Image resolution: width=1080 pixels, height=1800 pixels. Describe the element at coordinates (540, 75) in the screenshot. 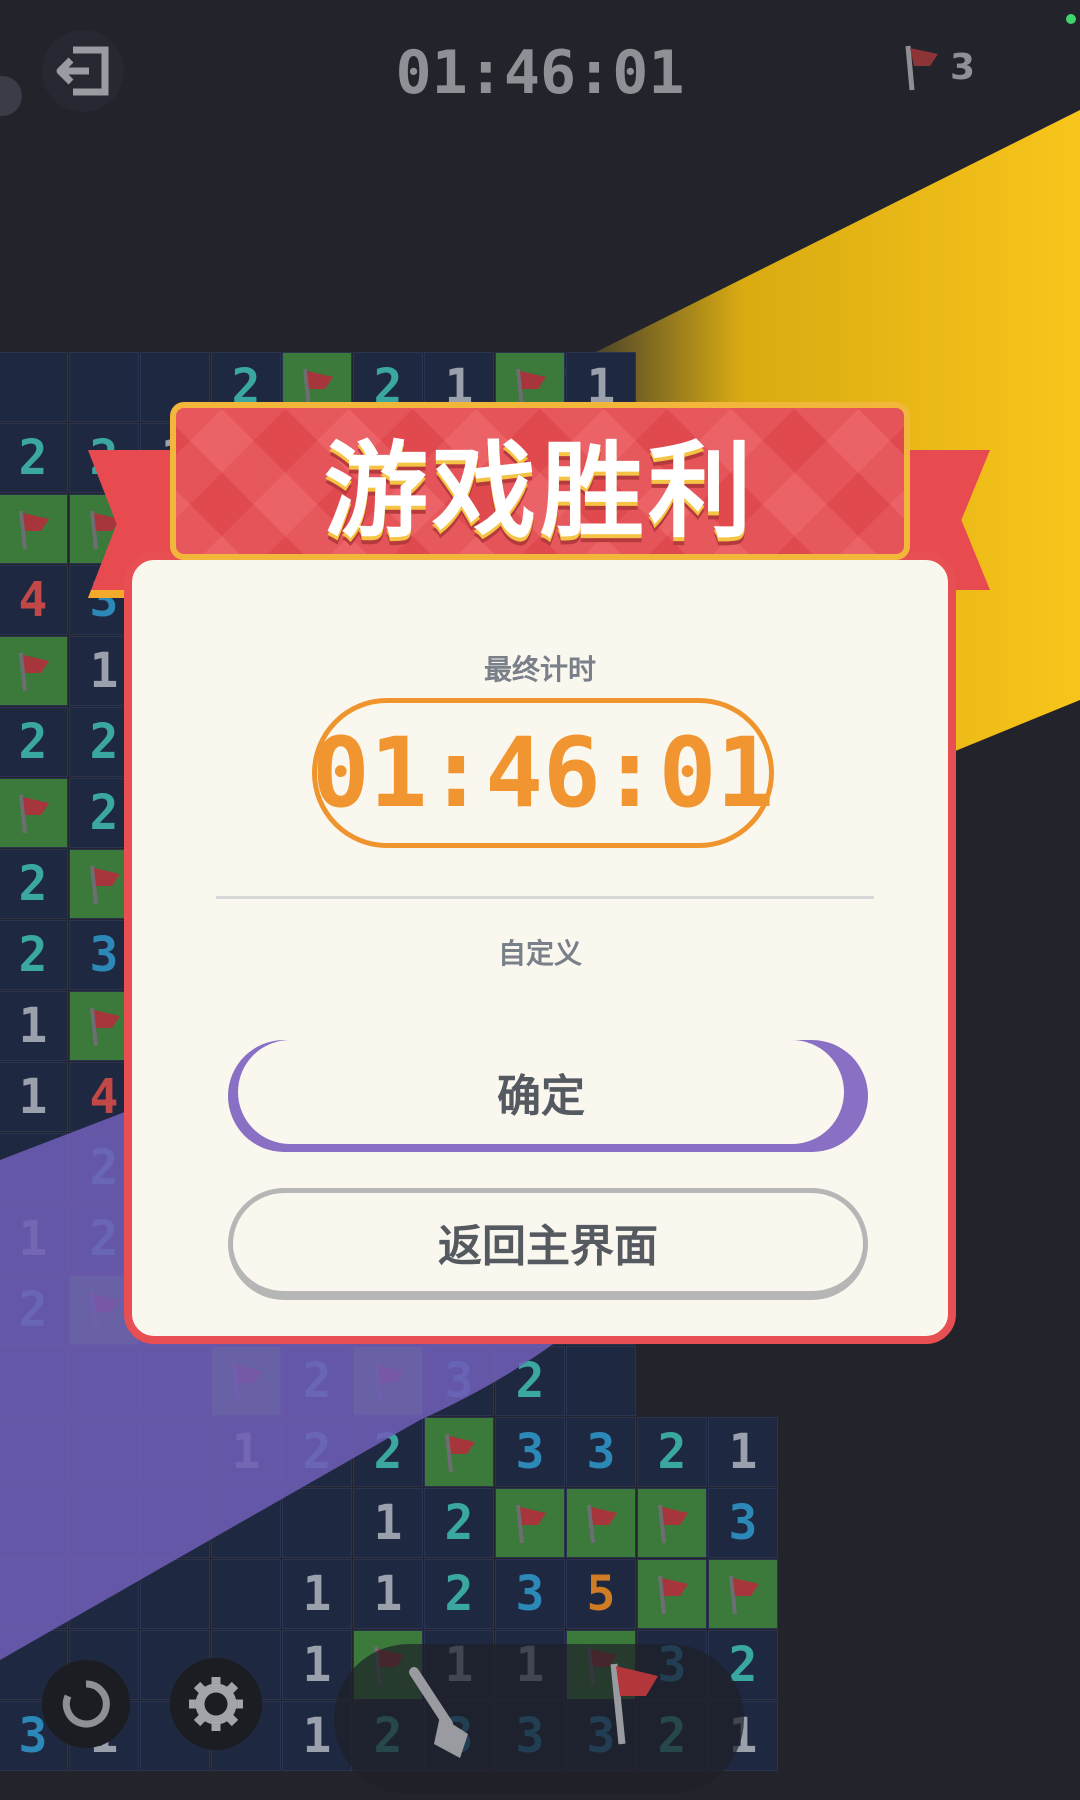

I see `top-bar: 01:46:01 3` at that location.